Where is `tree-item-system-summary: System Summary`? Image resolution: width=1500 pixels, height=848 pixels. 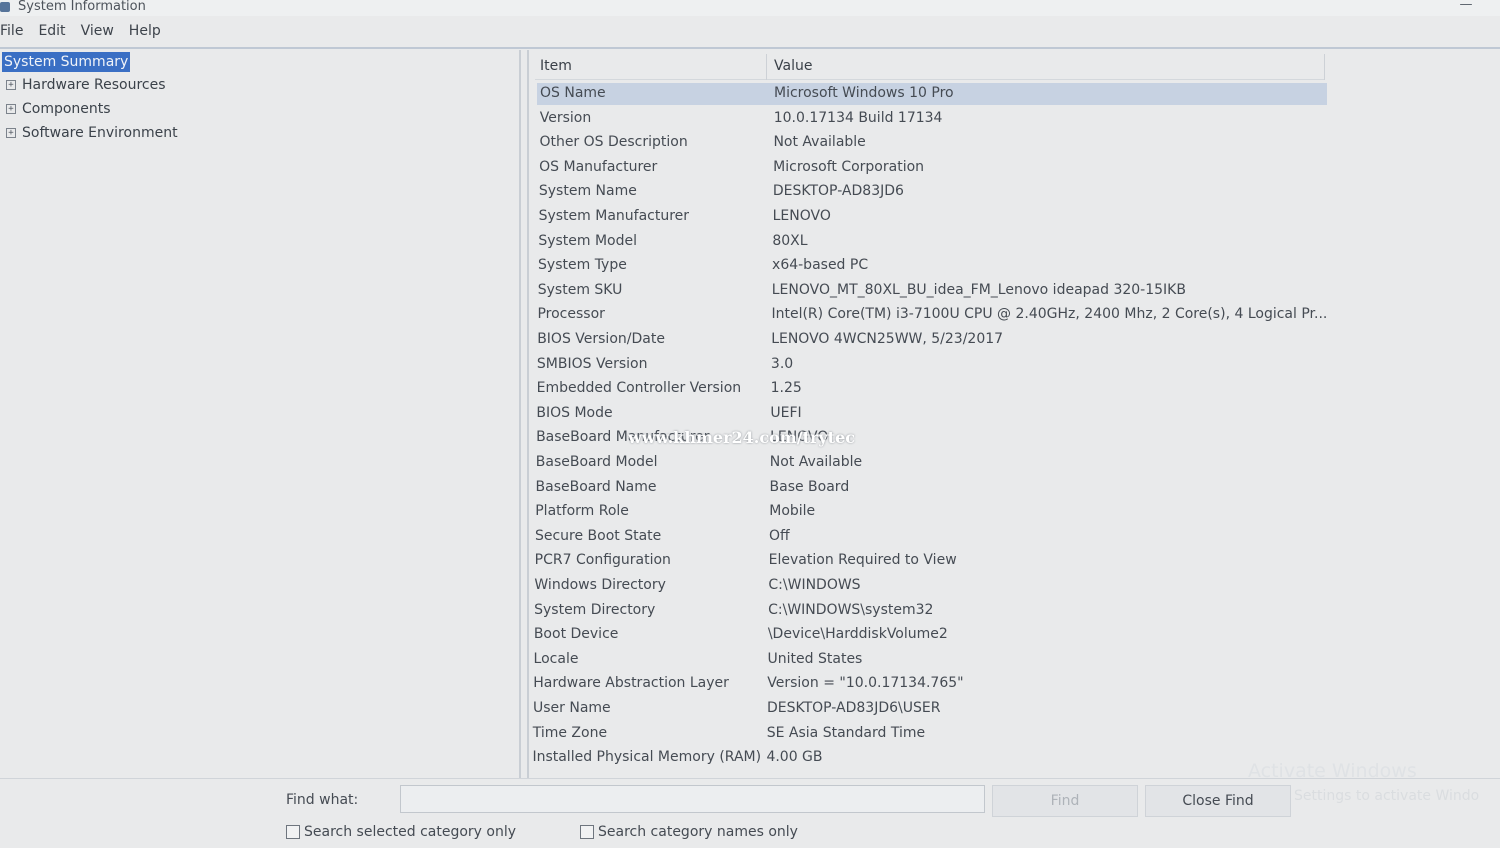 tree-item-system-summary: System Summary is located at coordinates (66, 62).